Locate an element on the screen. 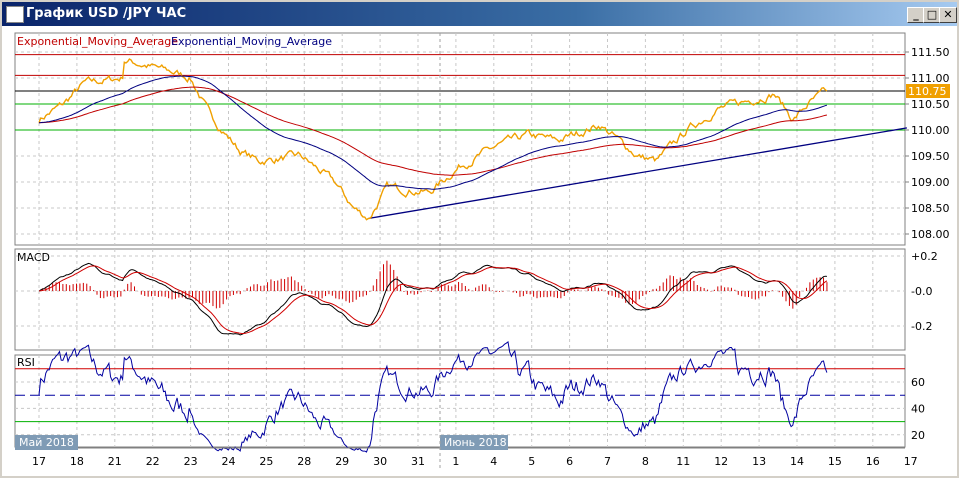 The width and height of the screenshot is (959, 478). date-tick-label: 6 is located at coordinates (569, 461).